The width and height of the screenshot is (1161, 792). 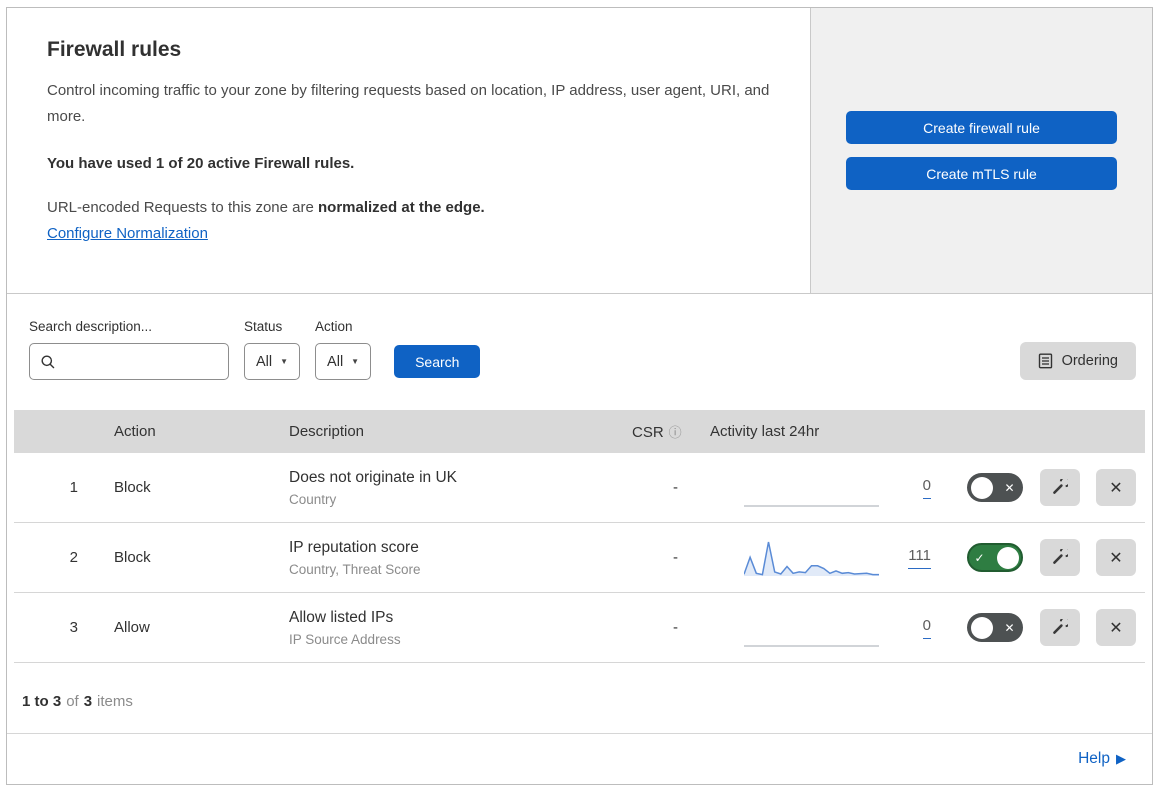 What do you see at coordinates (115, 701) in the screenshot?
I see `items-label: items` at bounding box center [115, 701].